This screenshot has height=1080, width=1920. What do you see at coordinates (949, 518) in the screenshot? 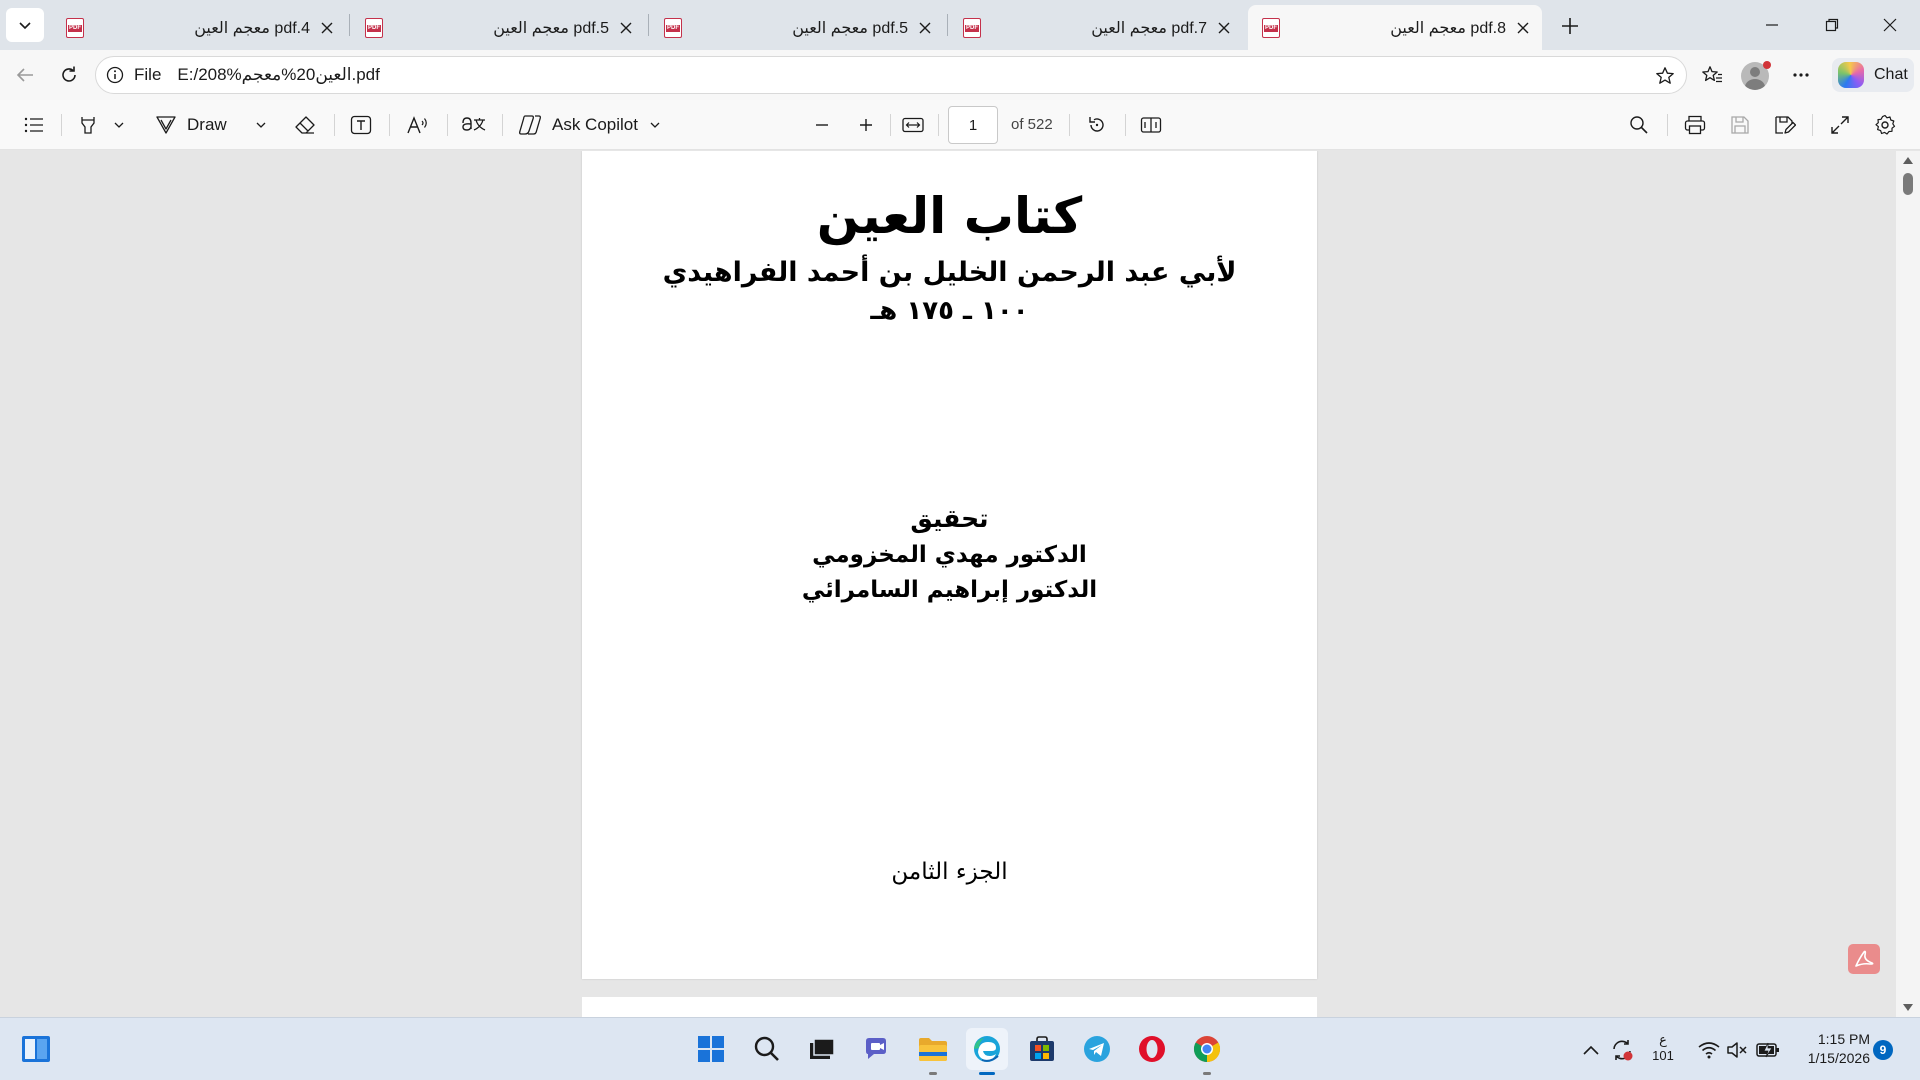
I see `tahqiq-heading: تحقيق` at bounding box center [949, 518].